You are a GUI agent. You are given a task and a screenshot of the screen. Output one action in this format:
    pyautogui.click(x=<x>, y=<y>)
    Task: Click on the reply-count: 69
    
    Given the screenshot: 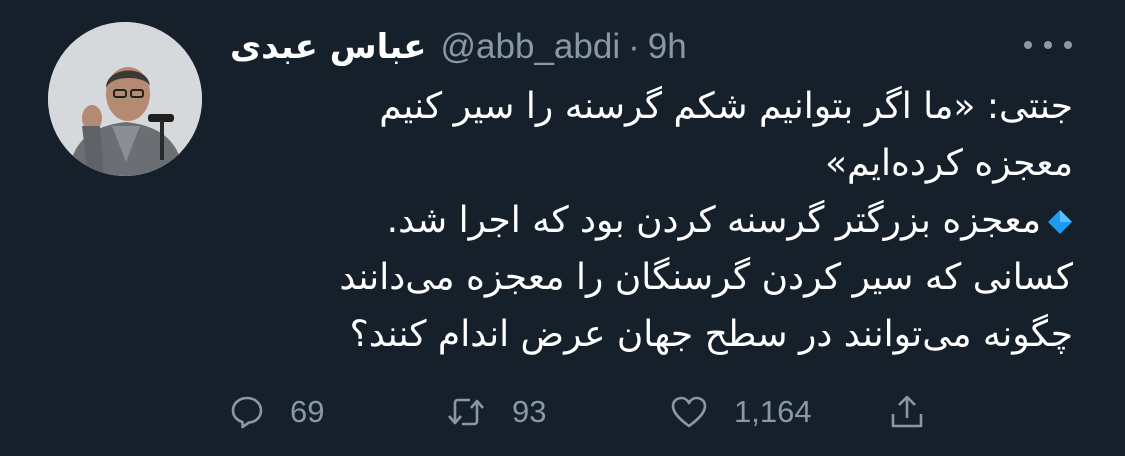 What is the action you would take?
    pyautogui.click(x=307, y=411)
    